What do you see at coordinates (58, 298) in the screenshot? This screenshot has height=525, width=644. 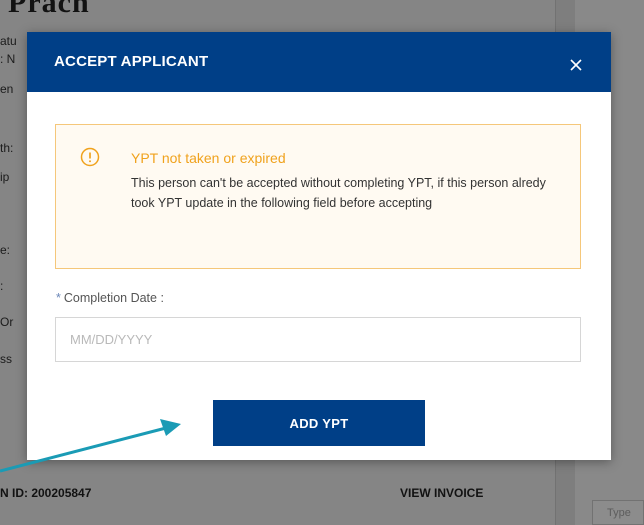 I see `required-marker: *` at bounding box center [58, 298].